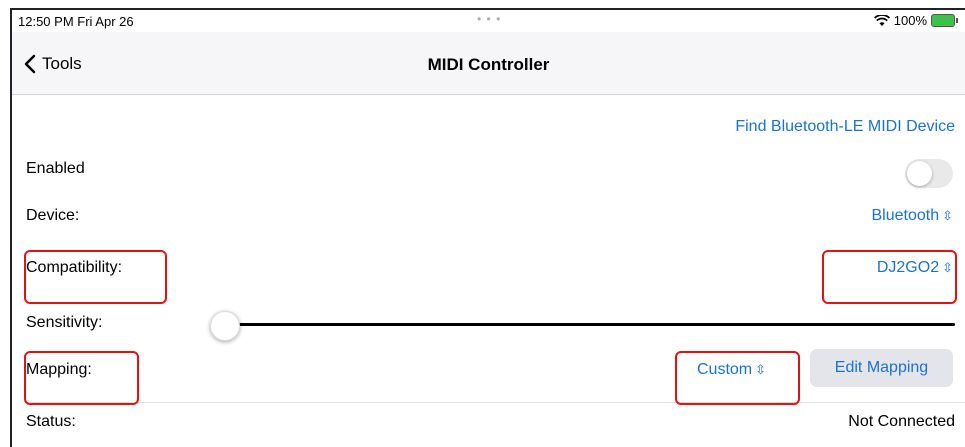 This screenshot has width=965, height=447. I want to click on navigation-bar: Tools MIDI Controller, so click(488, 63).